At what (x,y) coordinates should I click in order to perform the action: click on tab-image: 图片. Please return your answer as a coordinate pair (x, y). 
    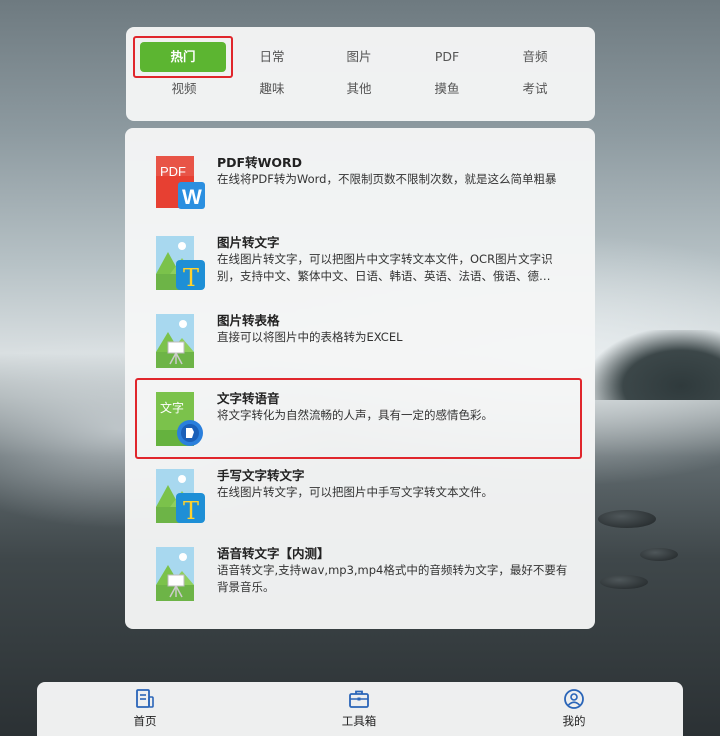
    Looking at the image, I should click on (359, 57).